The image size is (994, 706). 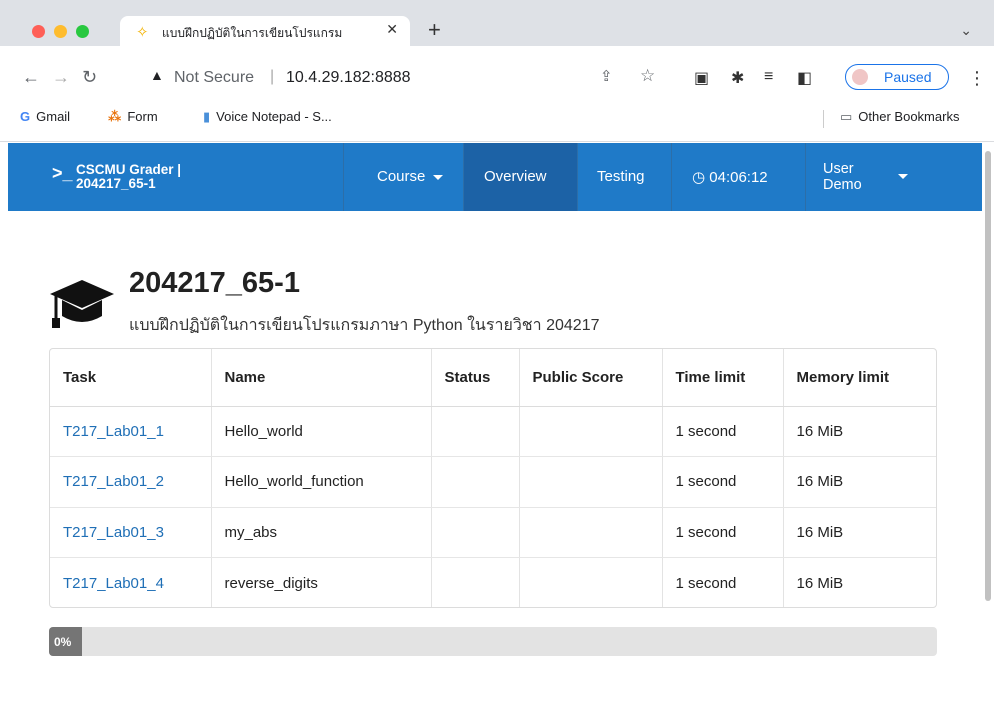 I want to click on scrollbar-thumb, so click(x=988, y=376).